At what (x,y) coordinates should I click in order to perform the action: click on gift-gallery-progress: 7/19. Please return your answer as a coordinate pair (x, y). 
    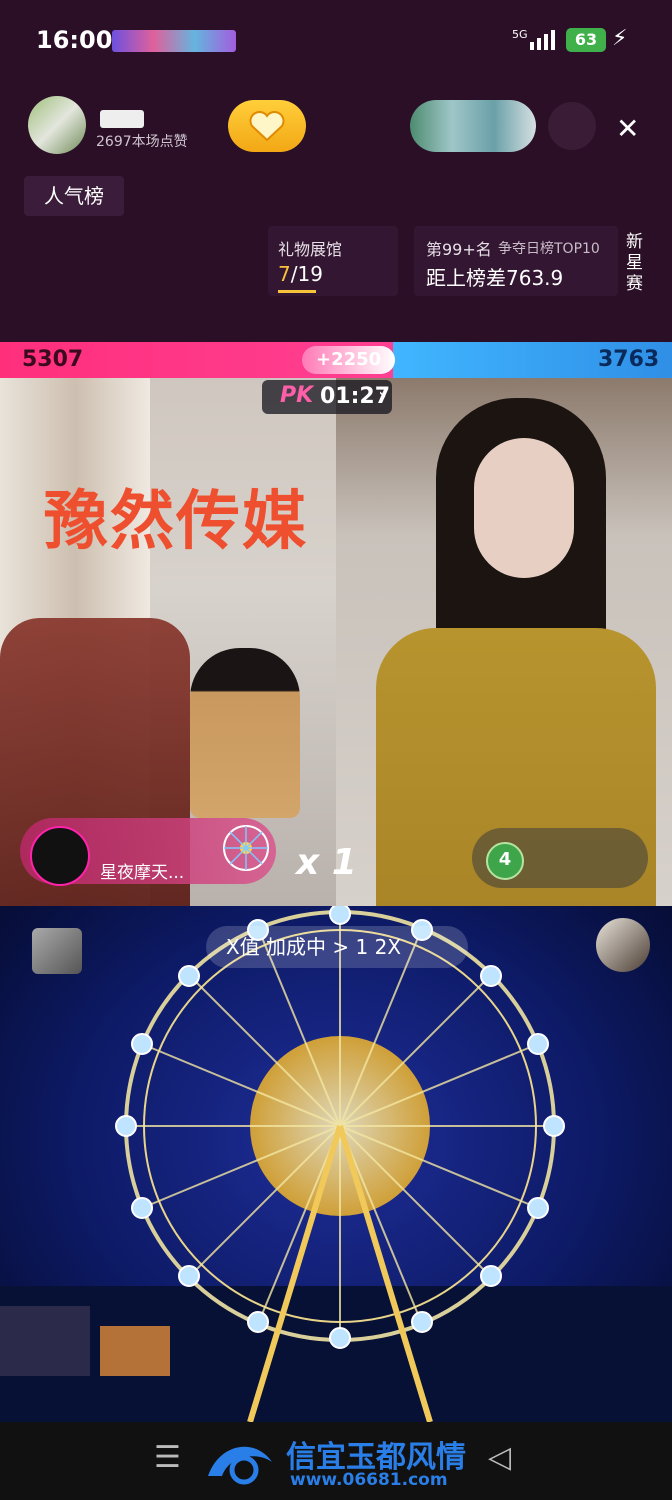
    Looking at the image, I should click on (300, 274).